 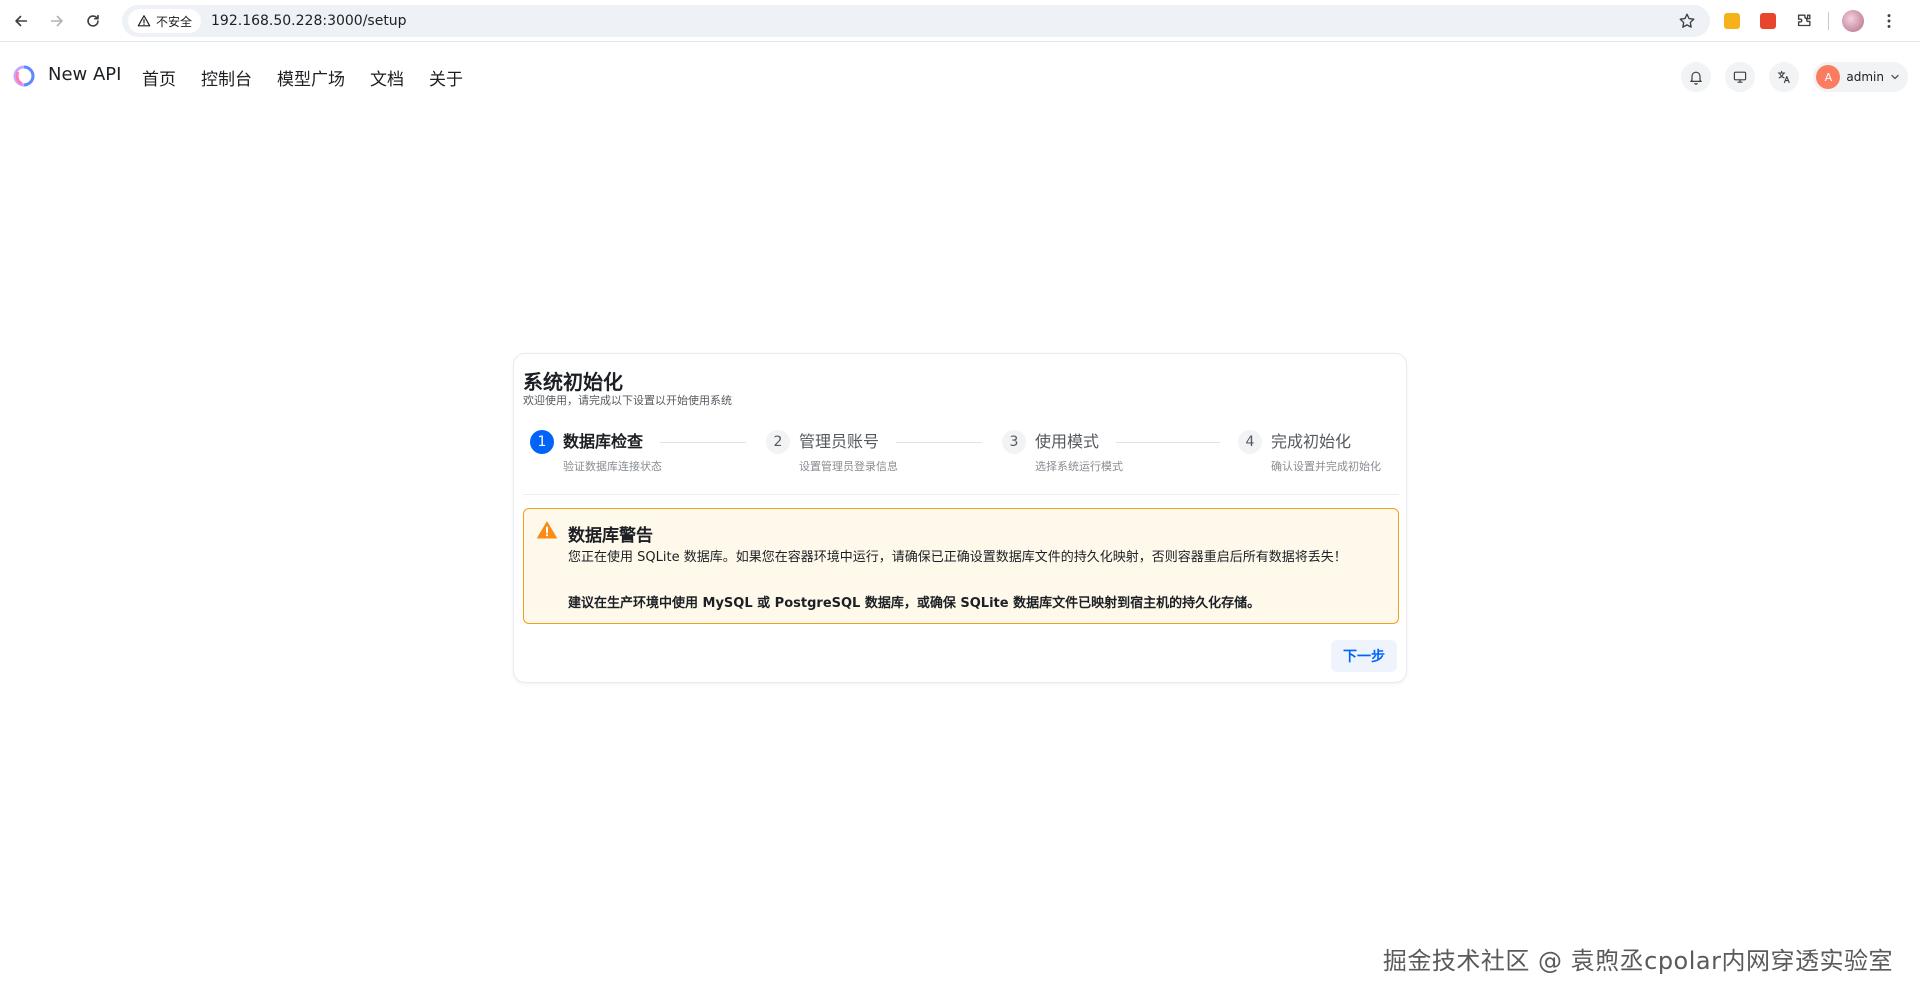 I want to click on arrow-right-icon, so click(x=56, y=20).